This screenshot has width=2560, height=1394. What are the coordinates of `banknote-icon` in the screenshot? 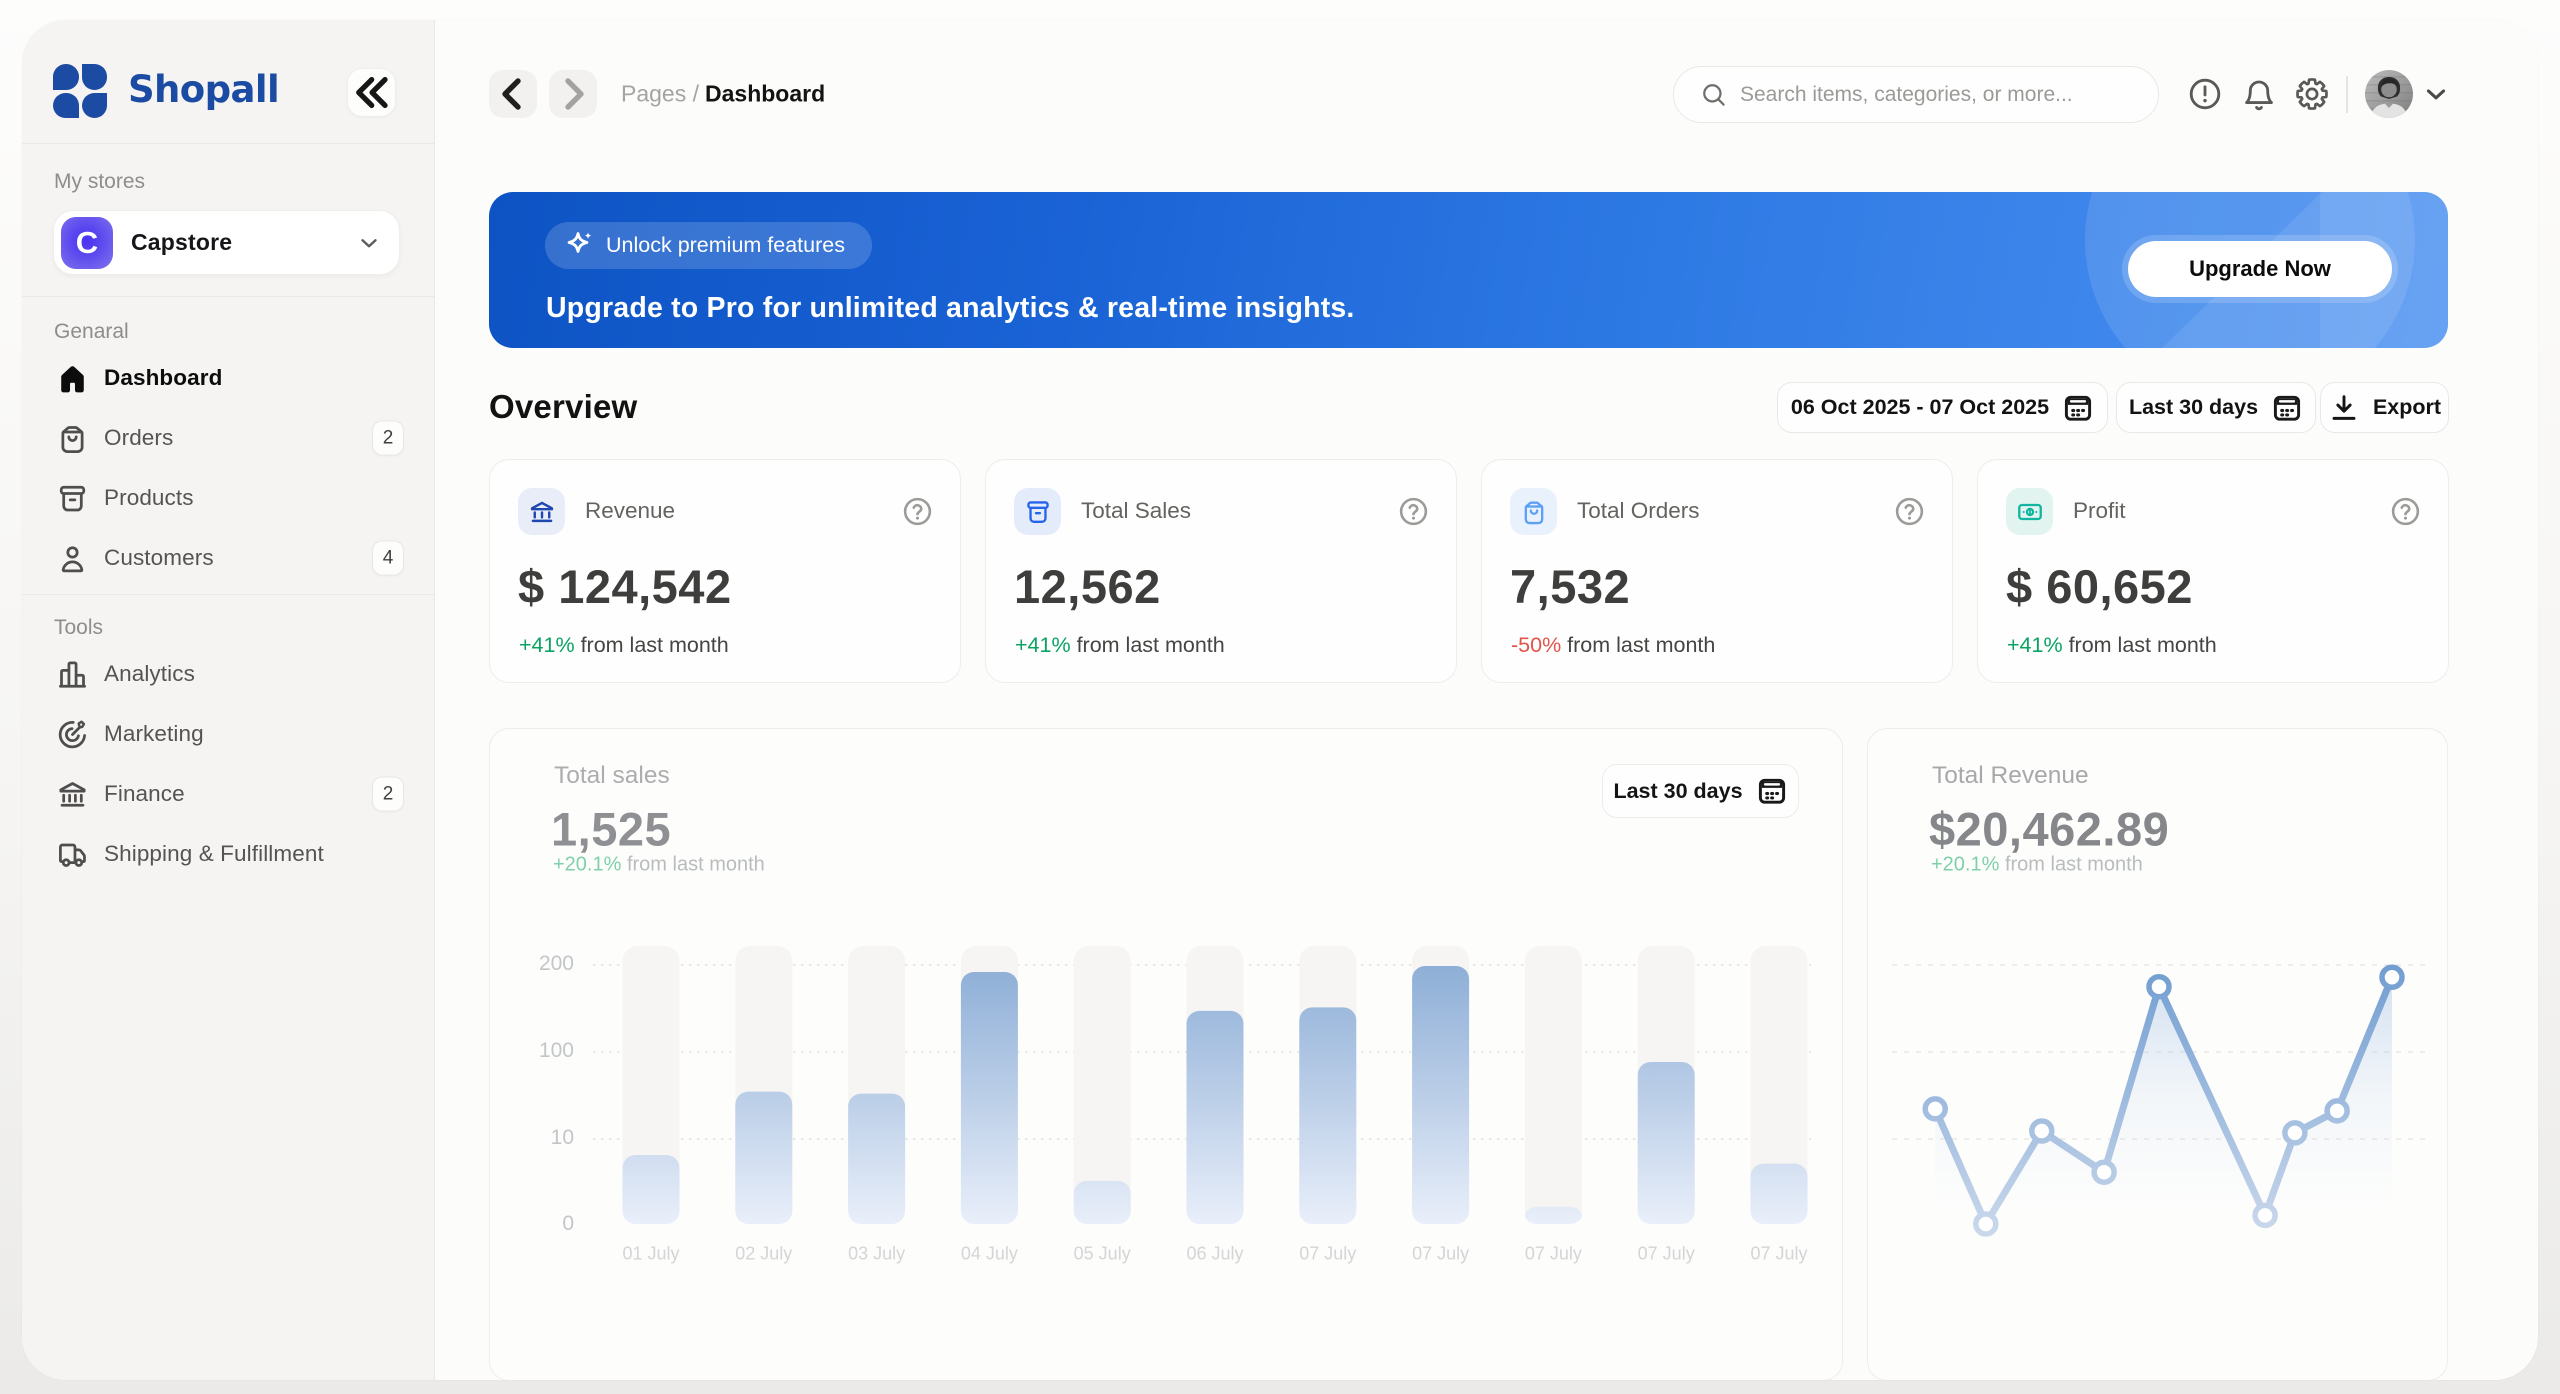 It's located at (2029, 511).